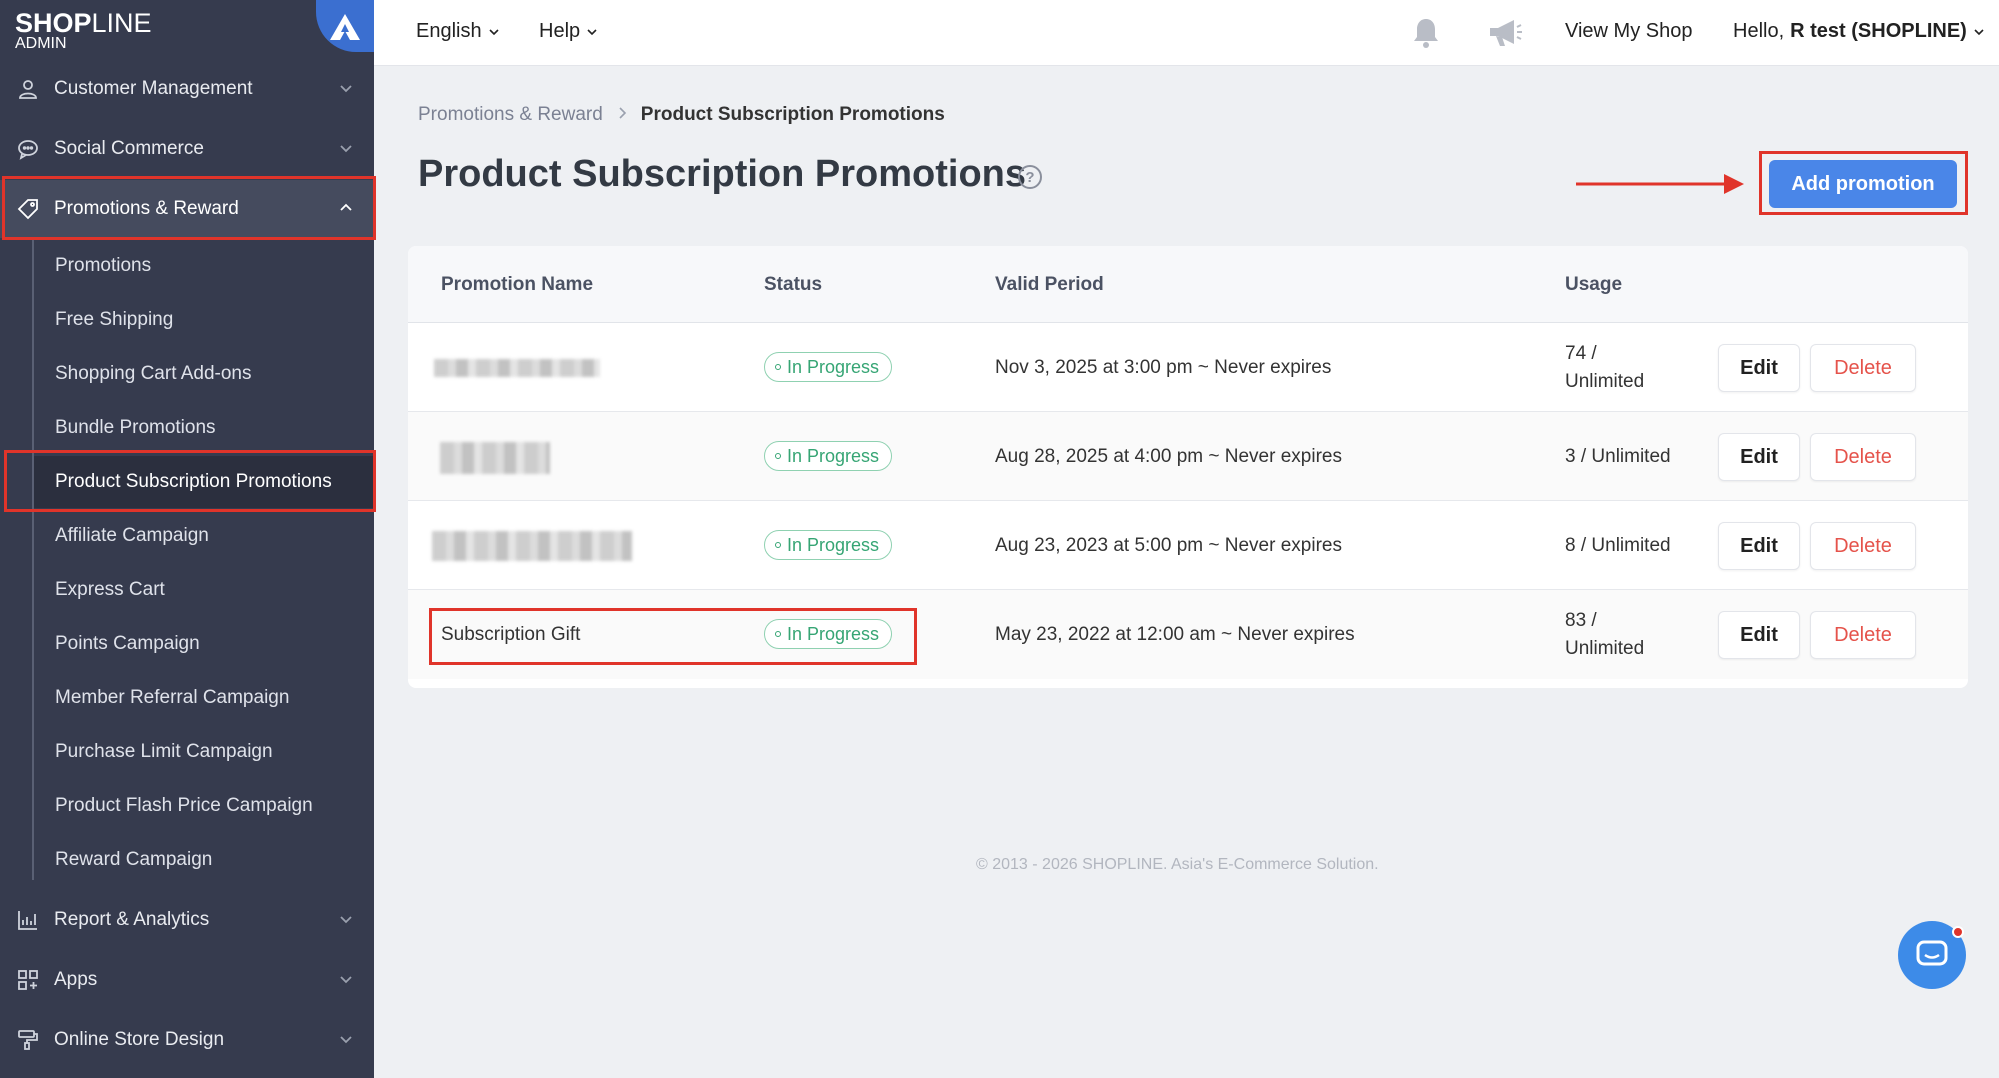 The width and height of the screenshot is (1999, 1078). Describe the element at coordinates (1759, 31) in the screenshot. I see `greeting-text: Hello,` at that location.